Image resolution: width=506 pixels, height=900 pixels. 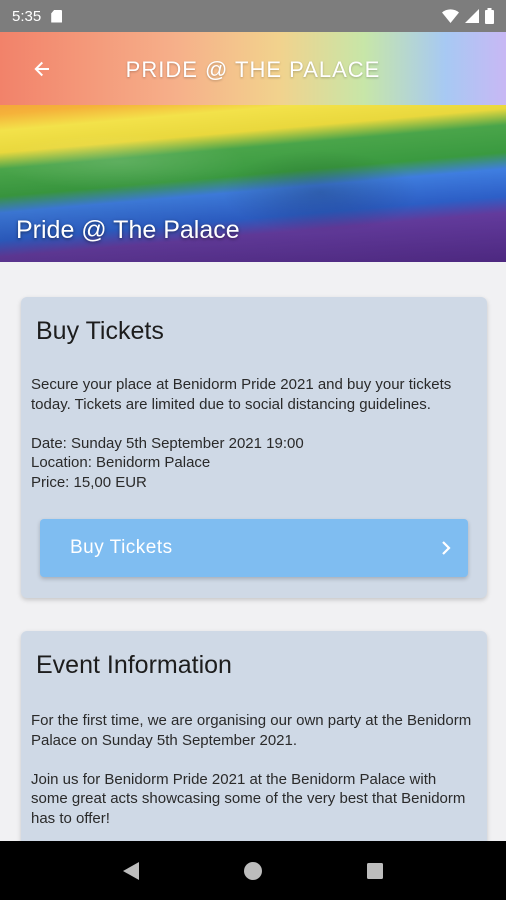 I want to click on event-date: Date: Sunday 5th September 2021 19:00, so click(x=167, y=443).